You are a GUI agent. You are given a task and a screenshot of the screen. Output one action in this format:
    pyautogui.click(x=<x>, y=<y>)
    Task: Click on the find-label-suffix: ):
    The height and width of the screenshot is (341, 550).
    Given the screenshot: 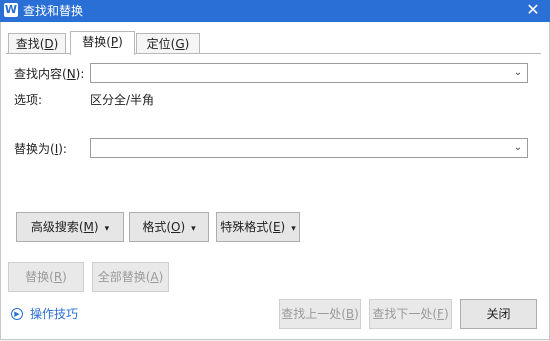 What is the action you would take?
    pyautogui.click(x=80, y=74)
    